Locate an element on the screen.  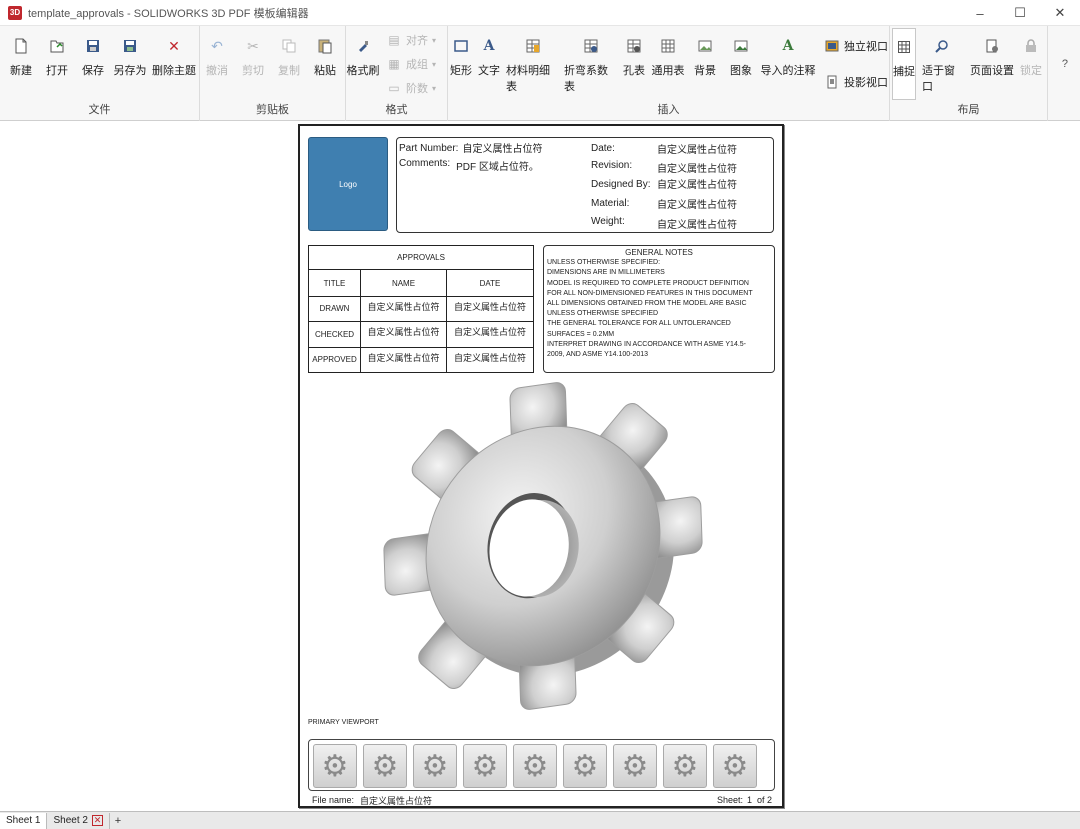
rectangle-button: 矩形 is located at coordinates (461, 67).